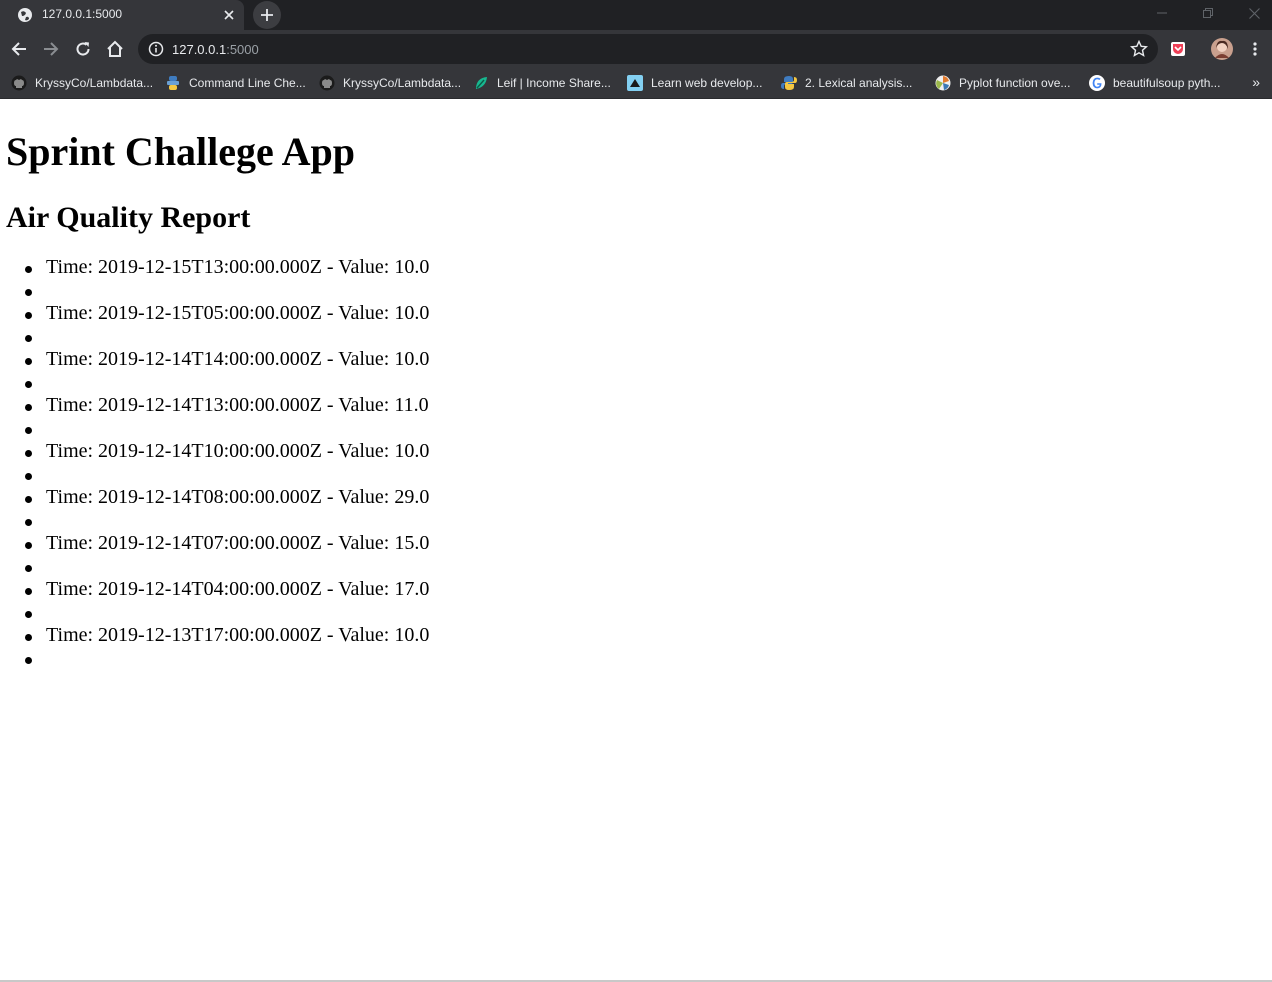 This screenshot has width=1272, height=982. Describe the element at coordinates (636, 15) in the screenshot. I see `tab-strip: 127.0.0.1:5000` at that location.